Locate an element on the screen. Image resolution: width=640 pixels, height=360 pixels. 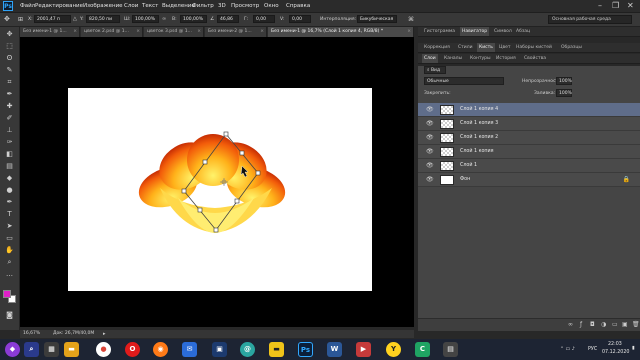
folder-app-icon: ▬ is located at coordinates (276, 349).